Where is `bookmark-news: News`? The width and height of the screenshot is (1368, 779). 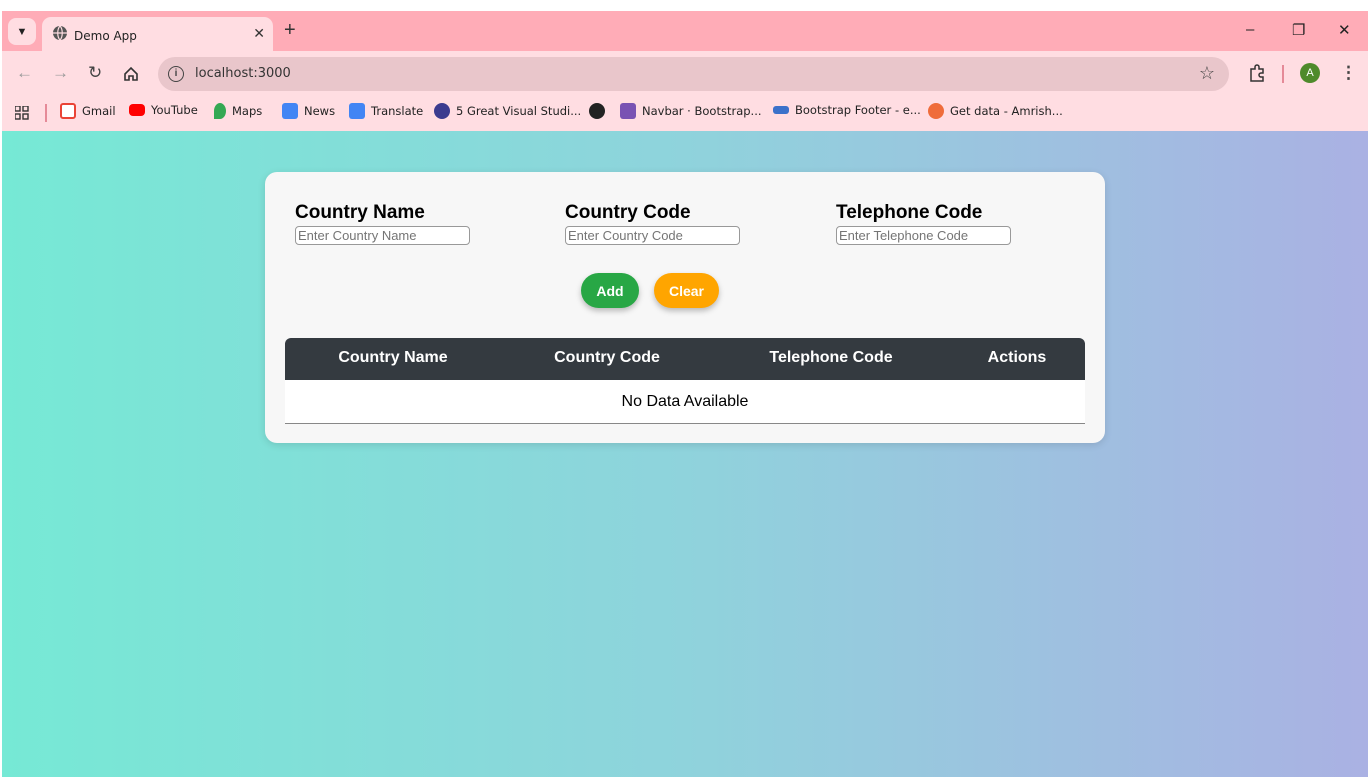
bookmark-news: News is located at coordinates (308, 111).